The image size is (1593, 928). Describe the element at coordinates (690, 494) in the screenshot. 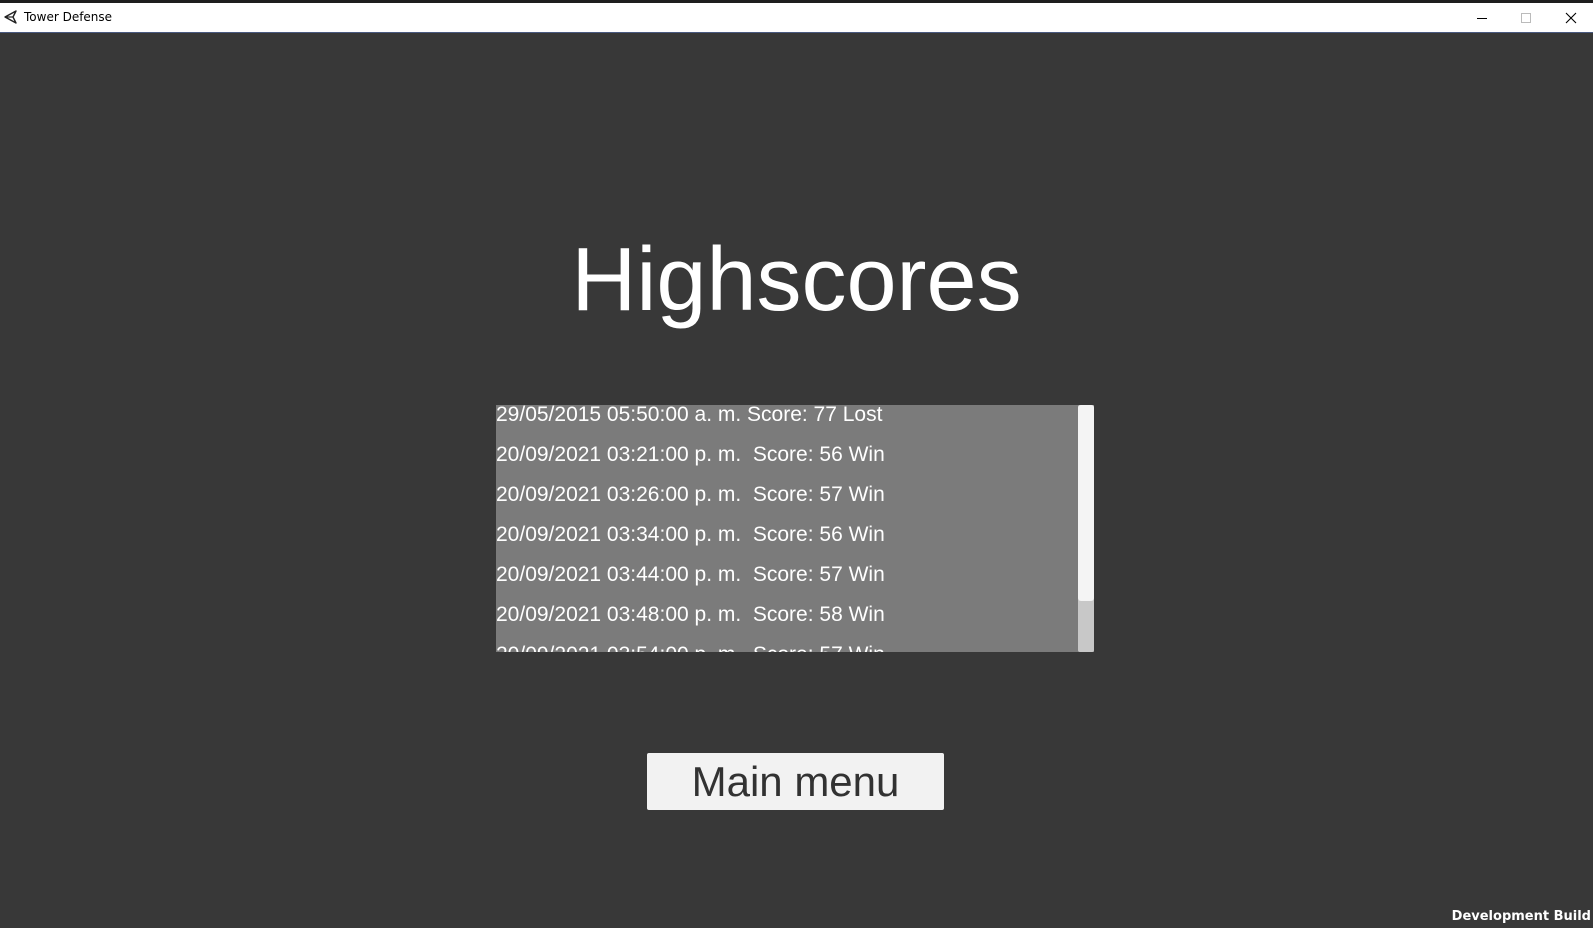

I see `highscore-row: 20/09/2021 03:26:00 p. m. Score: 57 Win` at that location.